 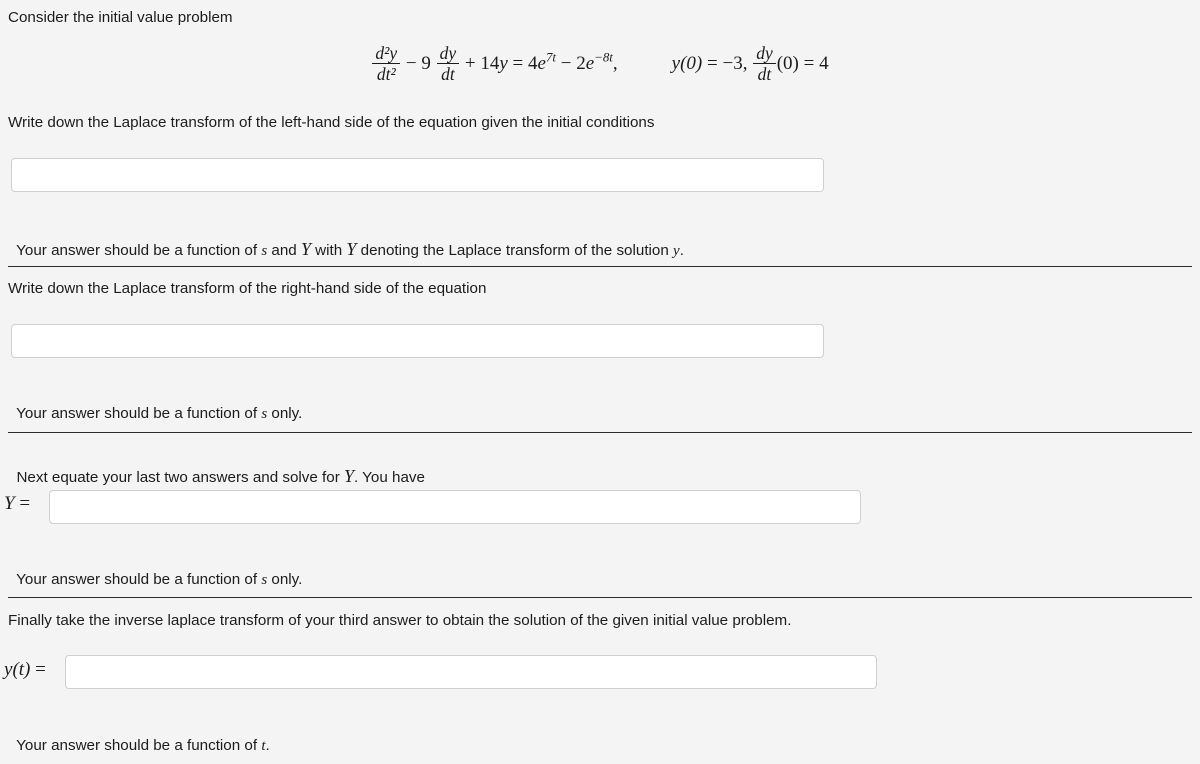 I want to click on second-derivative-denominator: dt², so click(x=386, y=73).